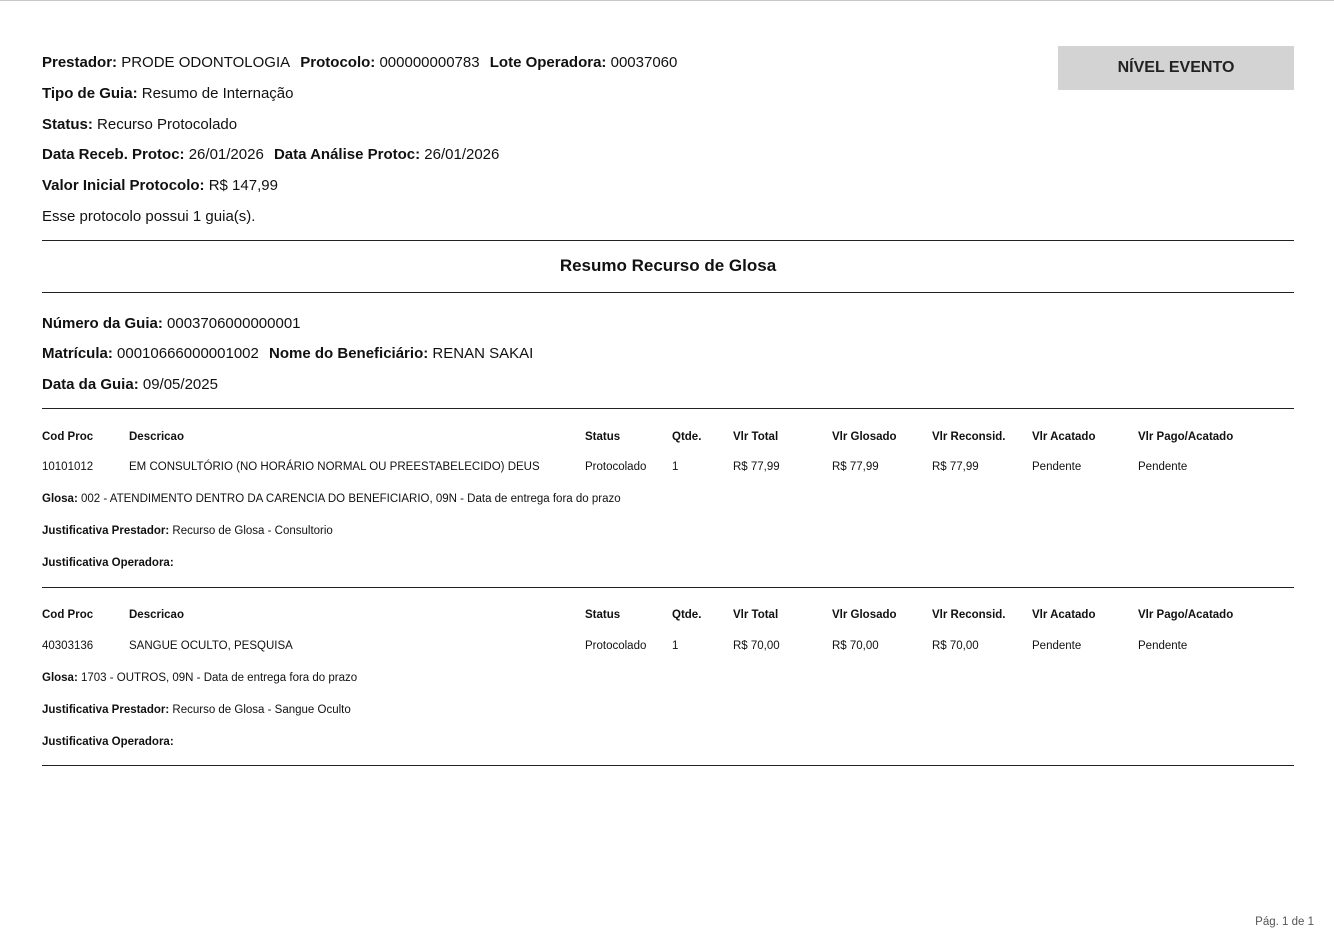 This screenshot has width=1334, height=947. I want to click on data-guia-value: 09/05/2025, so click(180, 384).